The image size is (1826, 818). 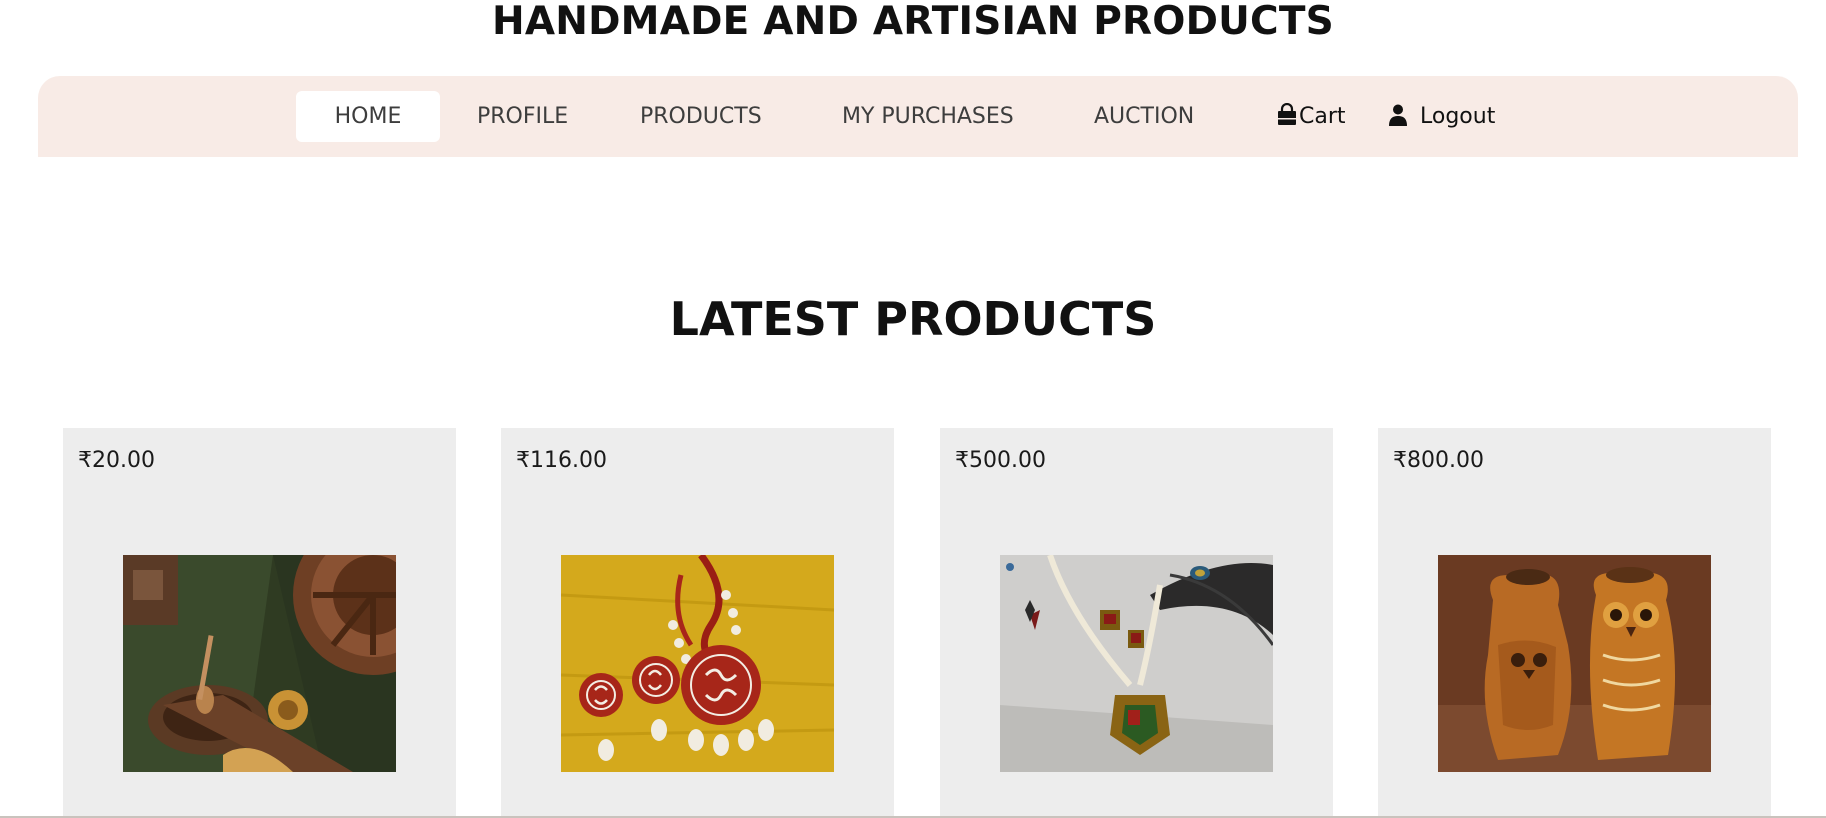 I want to click on product-card: ₹800.00, so click(x=1574, y=623).